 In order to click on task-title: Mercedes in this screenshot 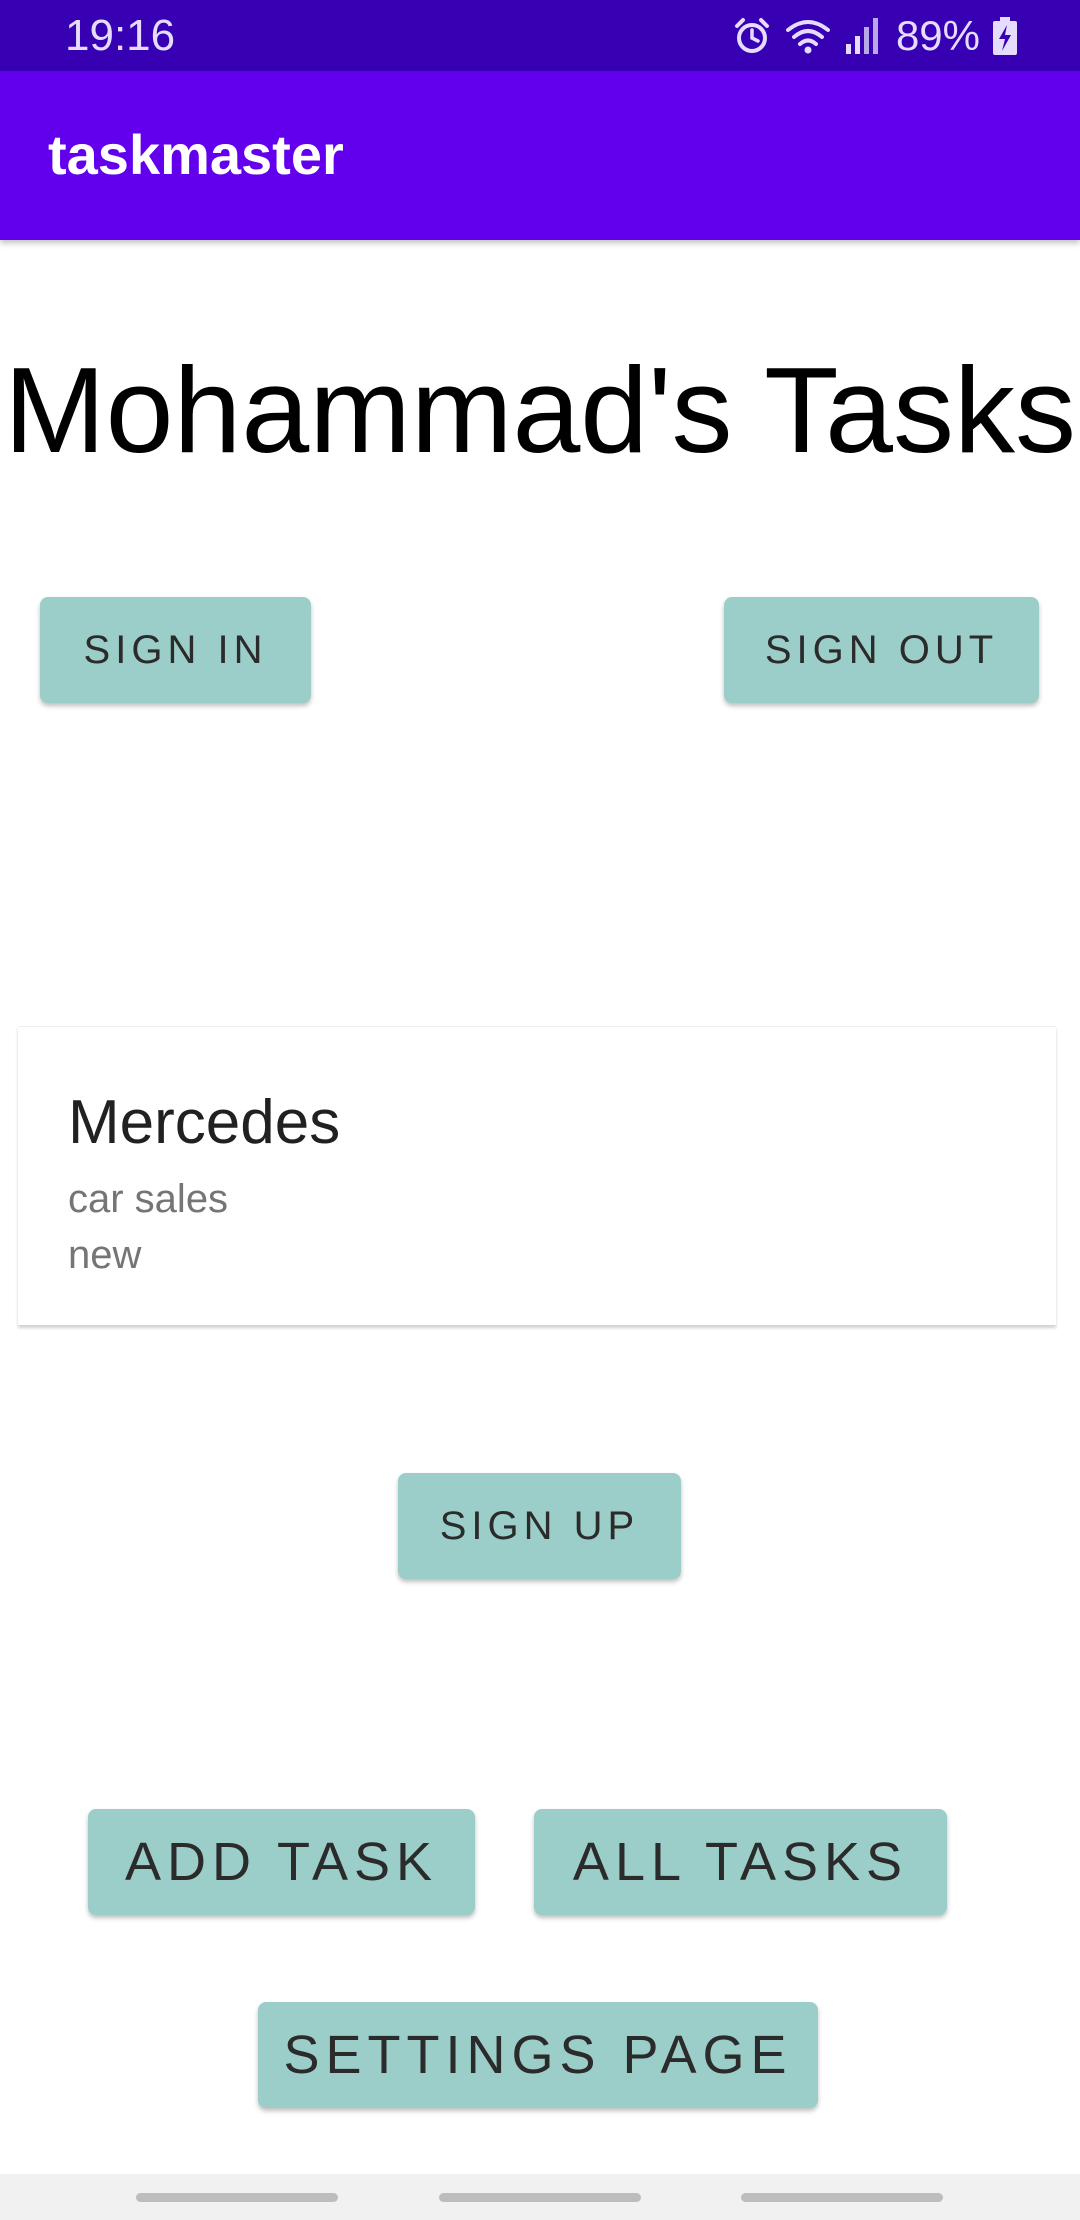, I will do `click(204, 1122)`.